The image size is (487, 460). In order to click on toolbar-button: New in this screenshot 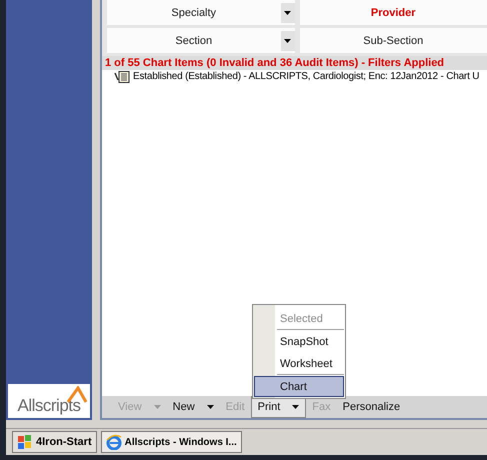, I will do `click(193, 407)`.